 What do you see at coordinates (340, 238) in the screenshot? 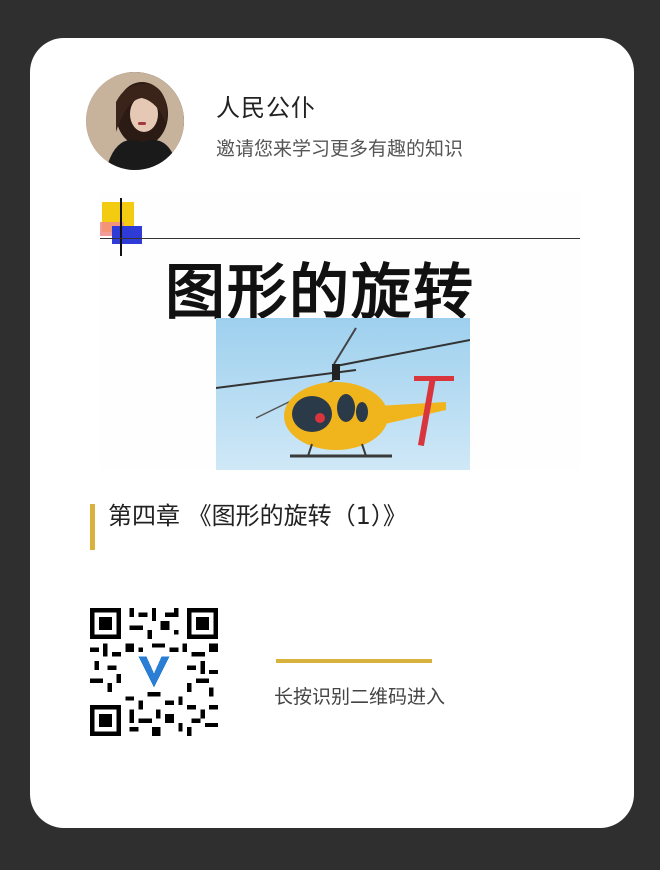
I see `decor-horizontal-line` at bounding box center [340, 238].